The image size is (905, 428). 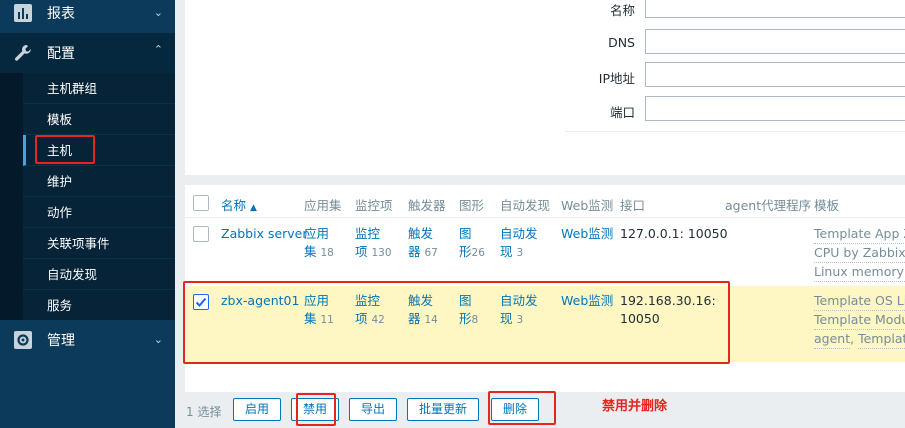 I want to click on template-link: Template App Za, so click(x=859, y=234).